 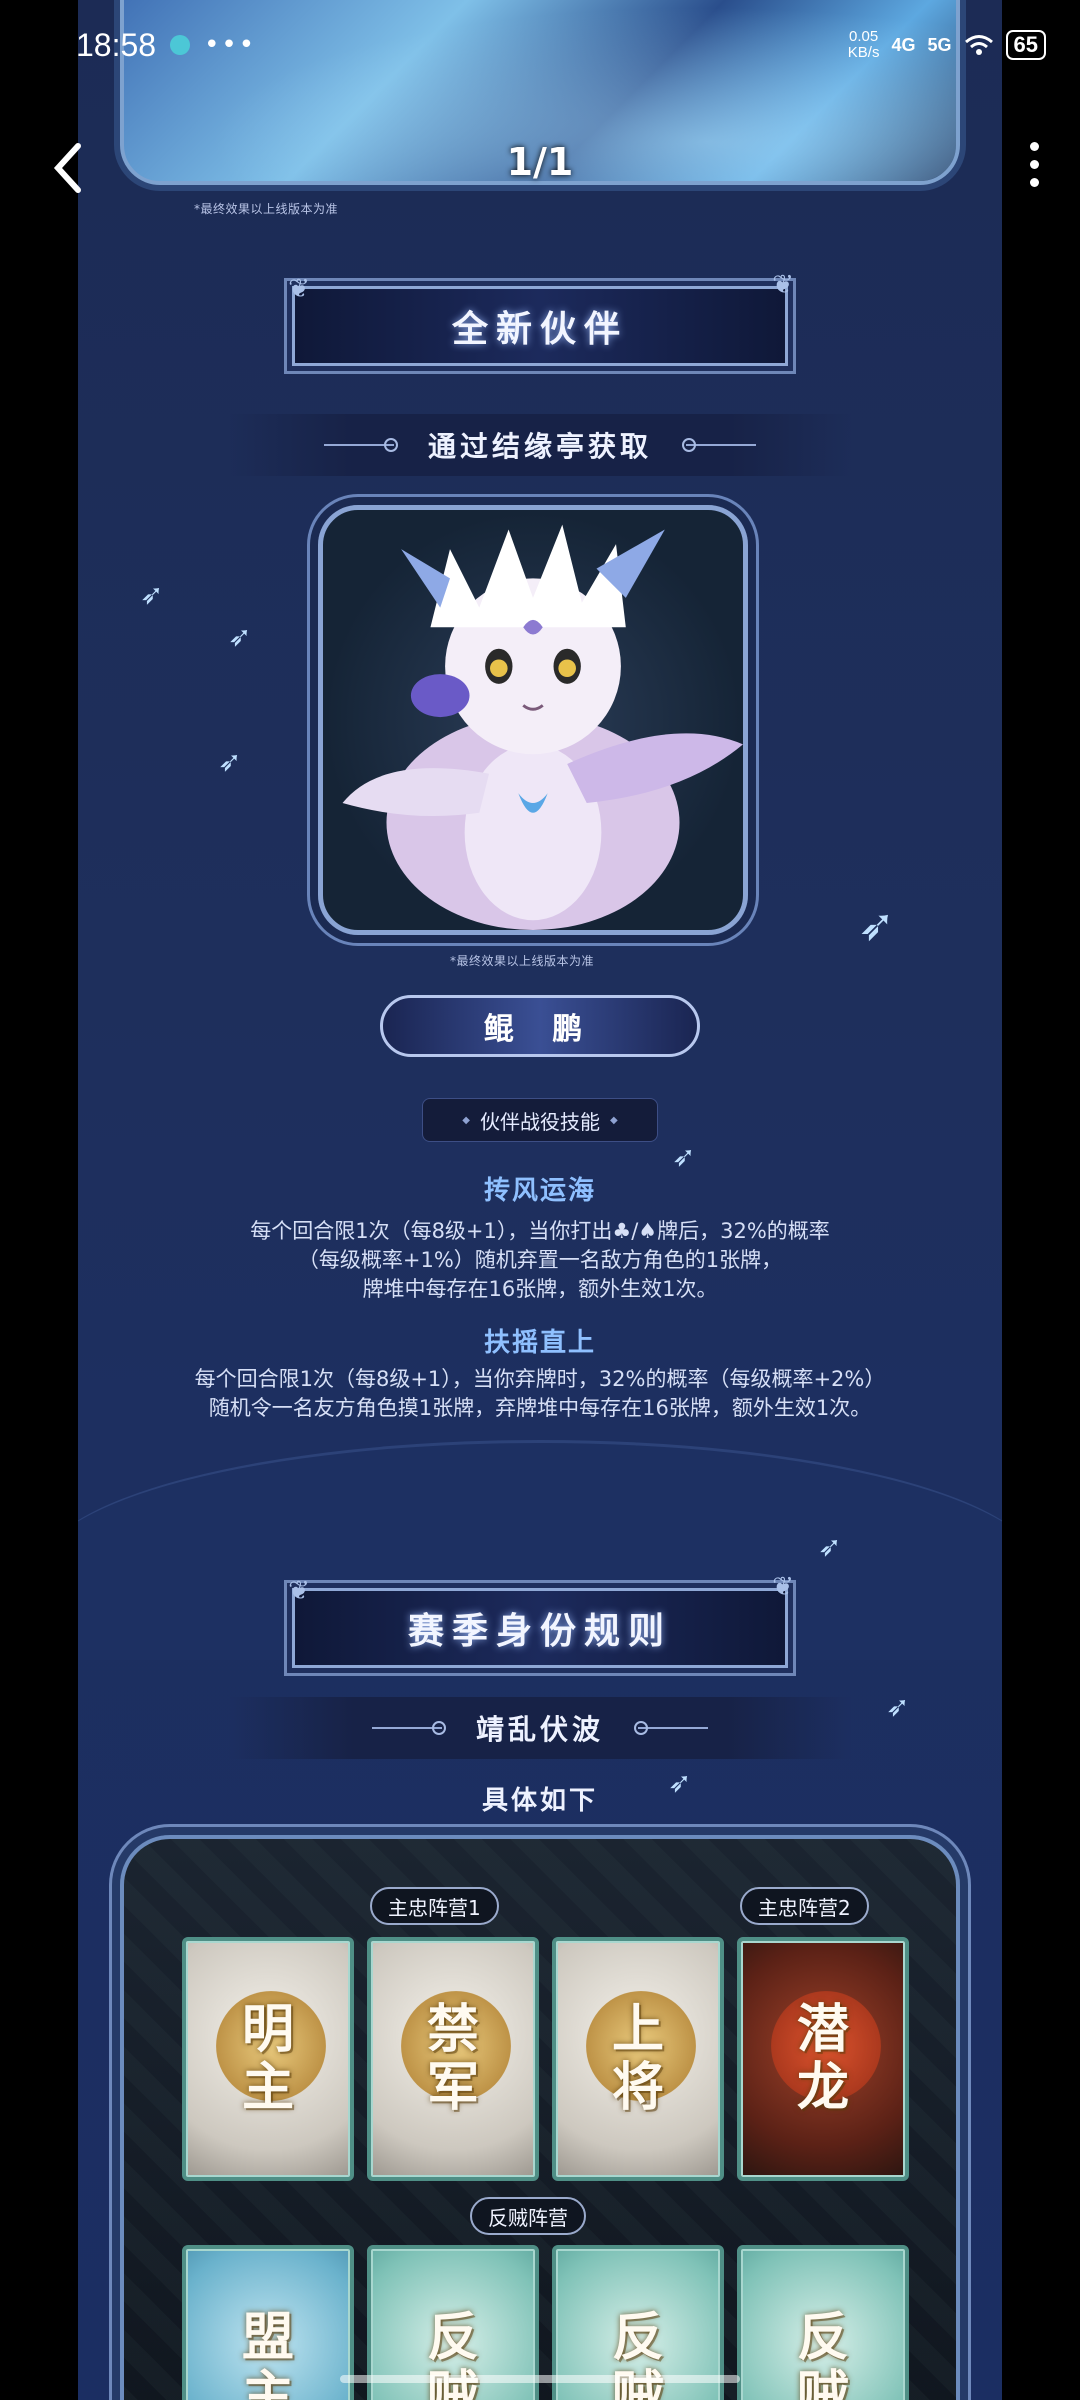 I want to click on group-label-loyal-2: 主忠阵营2, so click(x=804, y=1906).